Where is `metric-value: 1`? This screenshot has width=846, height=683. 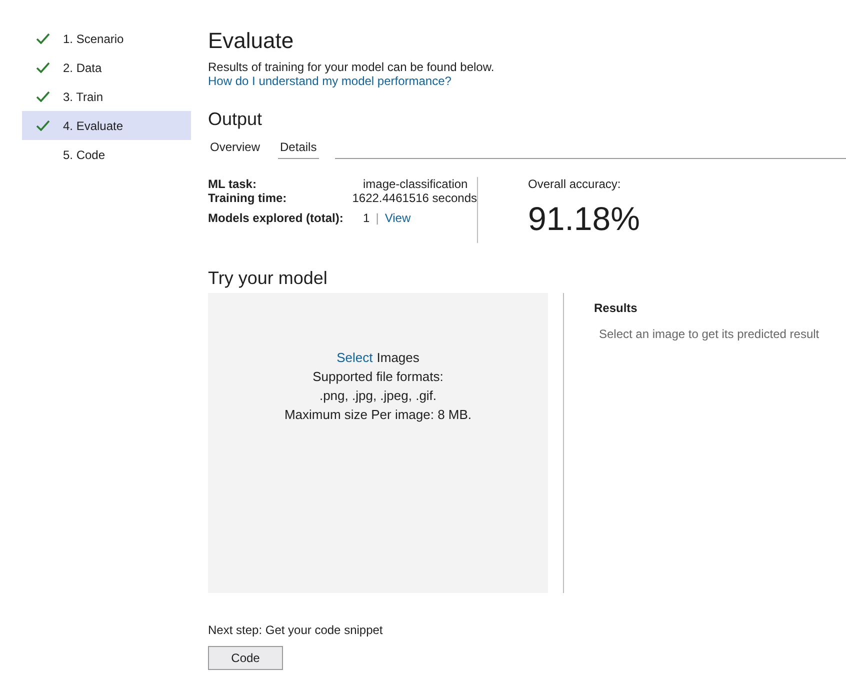
metric-value: 1 is located at coordinates (366, 218).